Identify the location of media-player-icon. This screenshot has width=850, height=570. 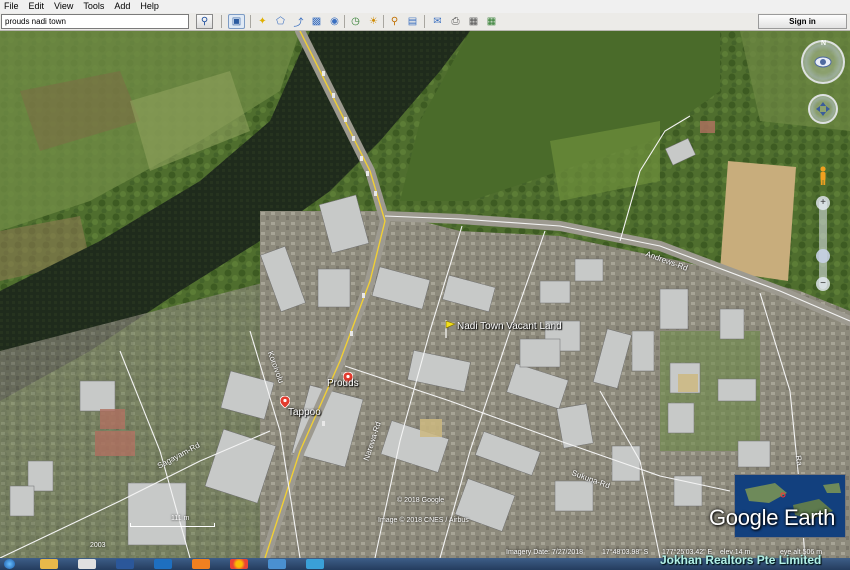
(87, 564).